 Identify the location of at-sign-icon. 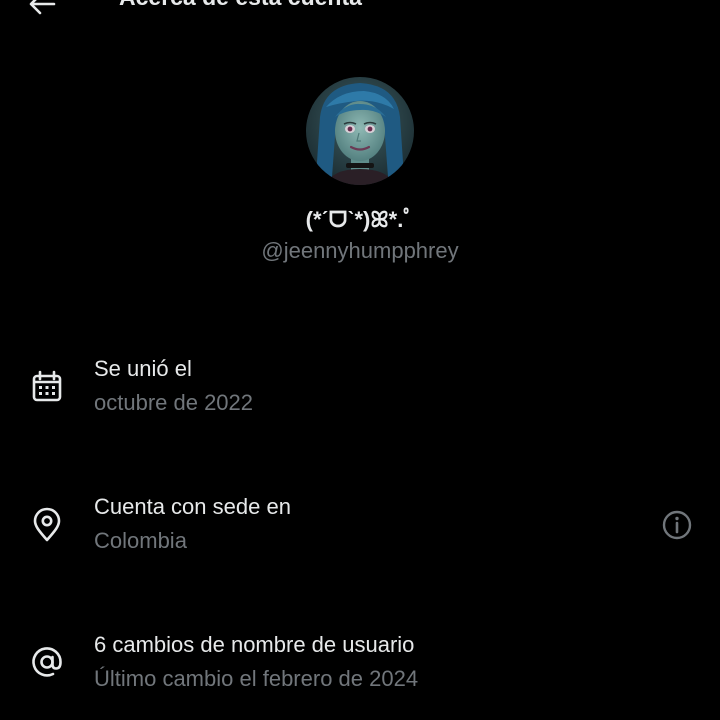
(47, 662).